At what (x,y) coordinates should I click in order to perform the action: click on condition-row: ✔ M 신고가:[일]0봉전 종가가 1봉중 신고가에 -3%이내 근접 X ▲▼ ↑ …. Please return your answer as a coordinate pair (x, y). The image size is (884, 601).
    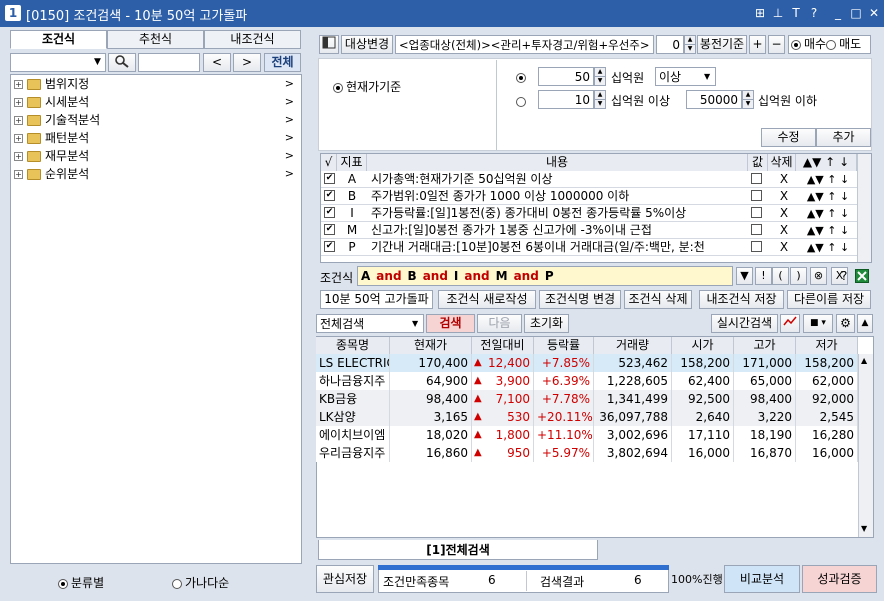
    Looking at the image, I should click on (589, 230).